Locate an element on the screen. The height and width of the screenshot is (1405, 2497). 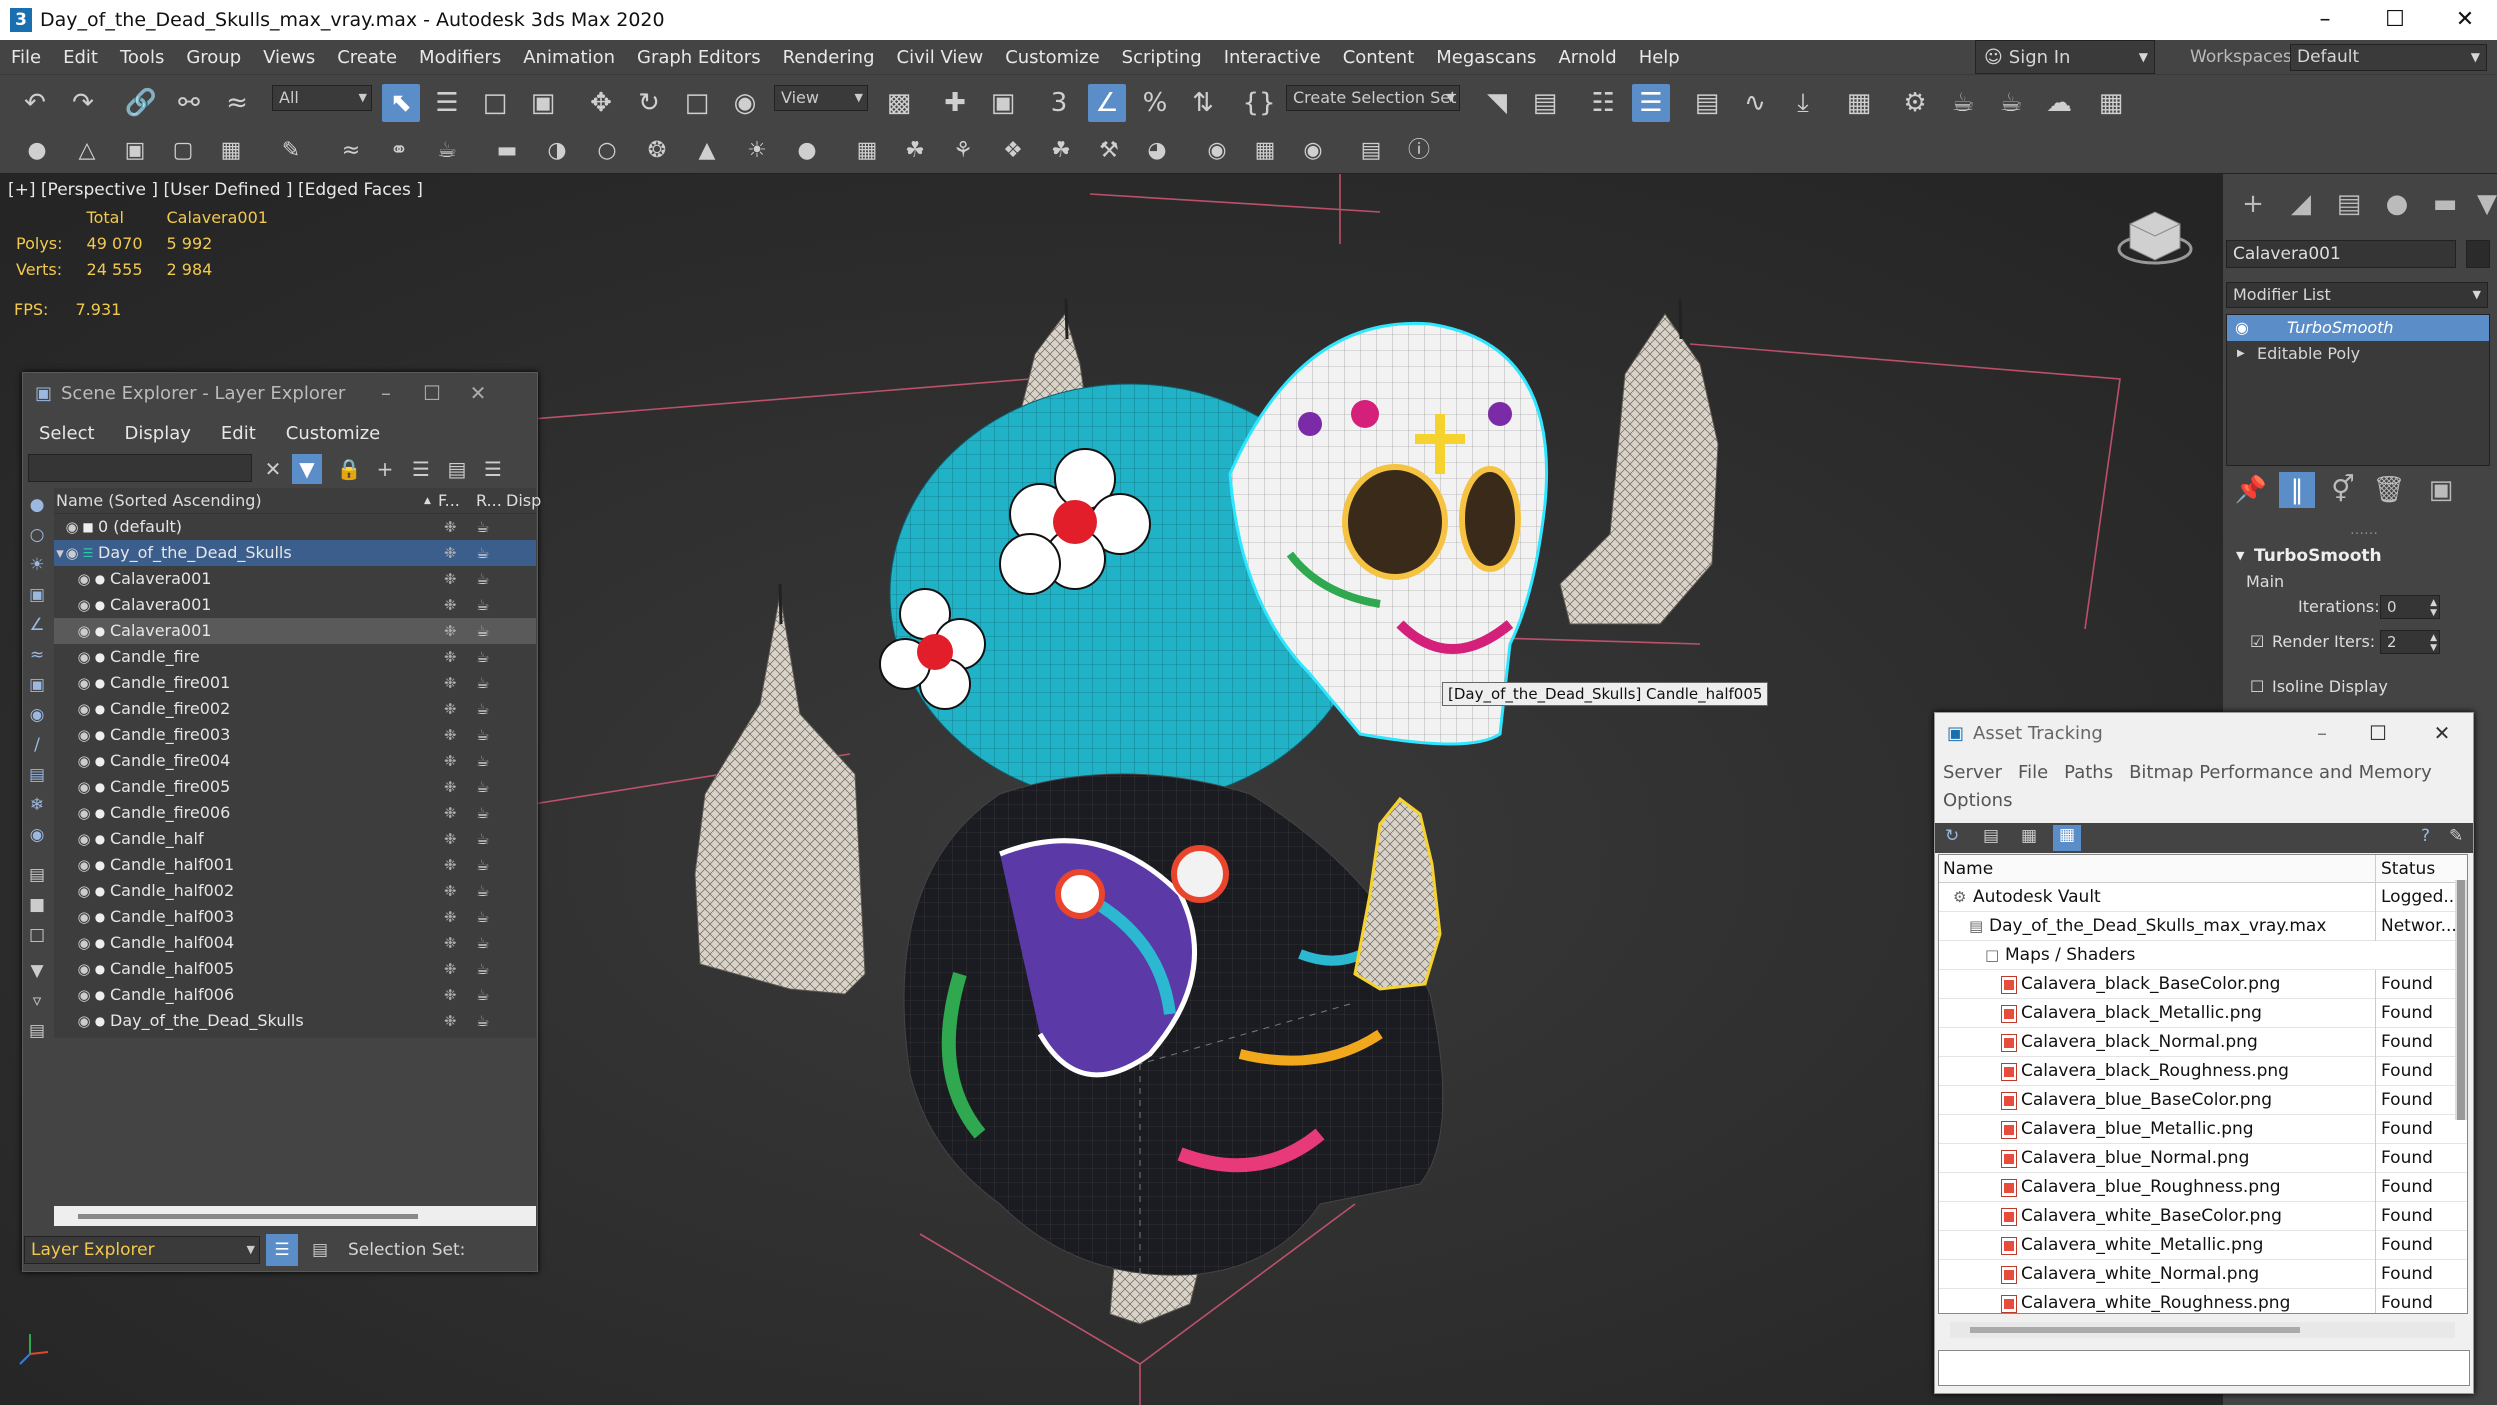
layer-stack-icon: ☰ is located at coordinates (282, 1250).